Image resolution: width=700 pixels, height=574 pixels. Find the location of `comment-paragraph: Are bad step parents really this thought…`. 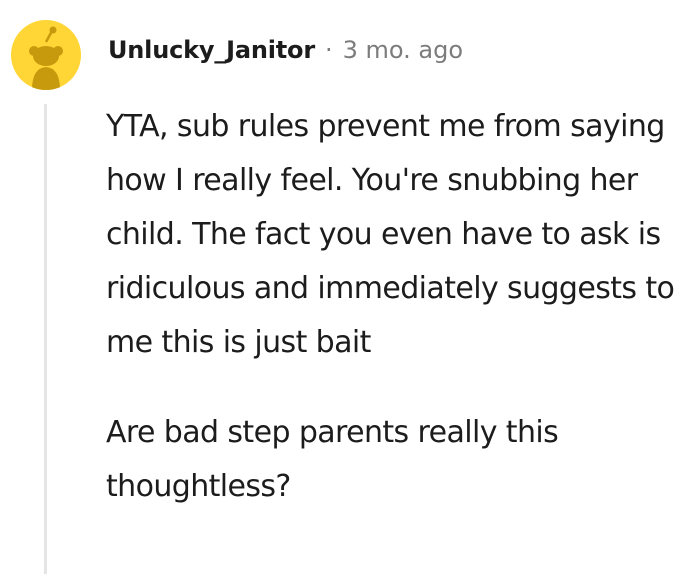

comment-paragraph: Are bad step parents really this thought… is located at coordinates (332, 459).